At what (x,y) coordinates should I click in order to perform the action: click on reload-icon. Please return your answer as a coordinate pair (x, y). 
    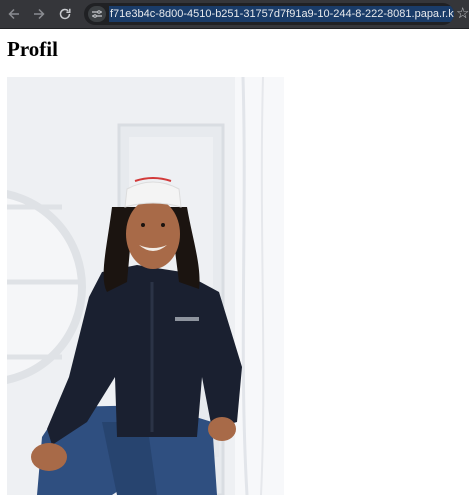
    Looking at the image, I should click on (65, 14).